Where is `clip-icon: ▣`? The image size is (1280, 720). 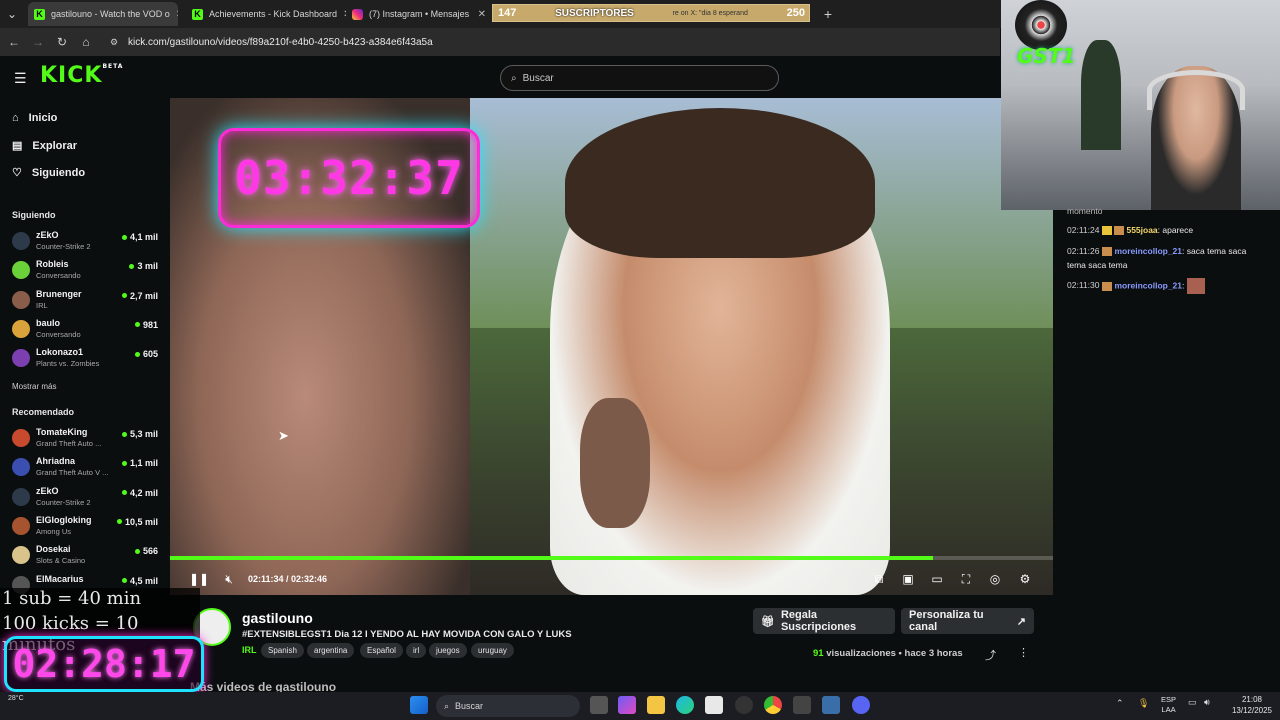 clip-icon: ▣ is located at coordinates (908, 579).